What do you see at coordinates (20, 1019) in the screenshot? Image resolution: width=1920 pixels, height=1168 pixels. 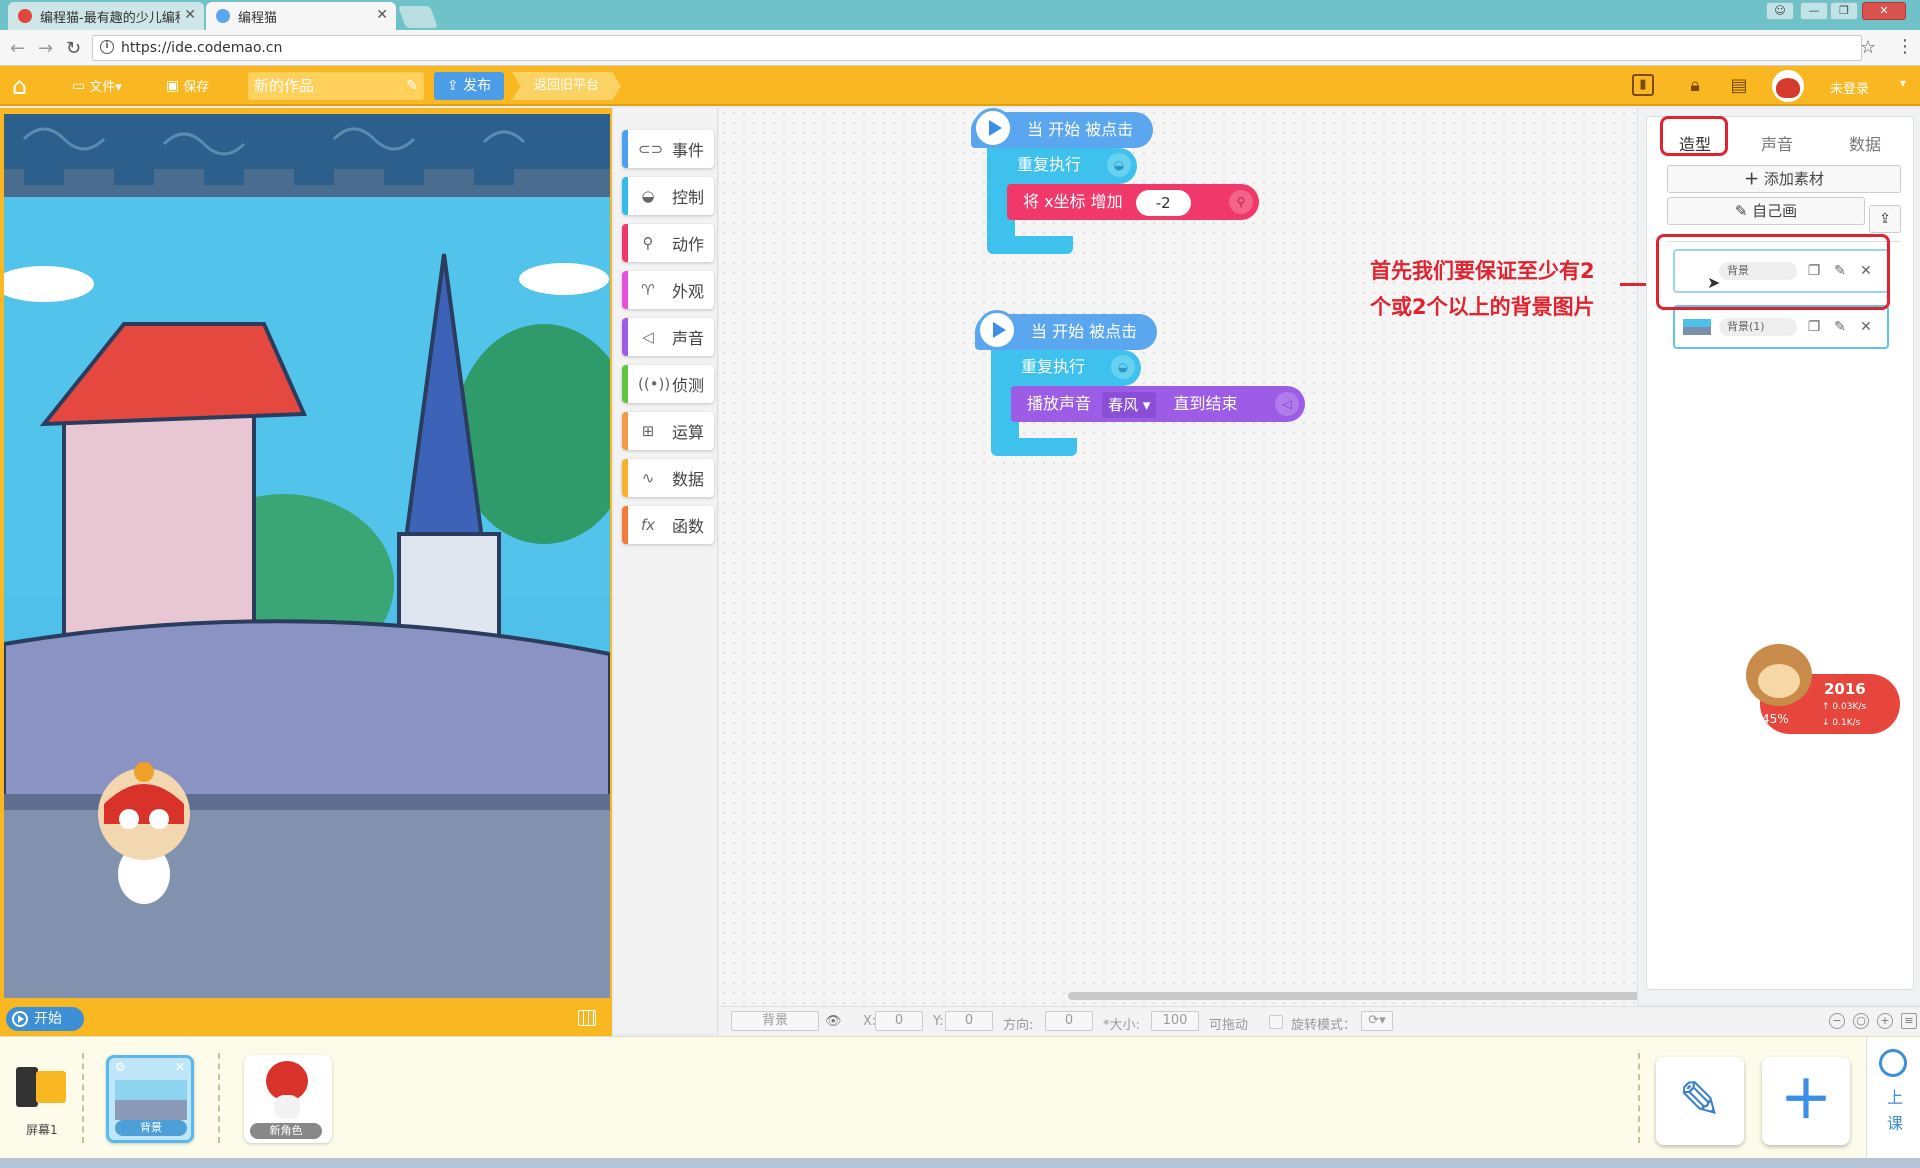 I see `play-icon` at bounding box center [20, 1019].